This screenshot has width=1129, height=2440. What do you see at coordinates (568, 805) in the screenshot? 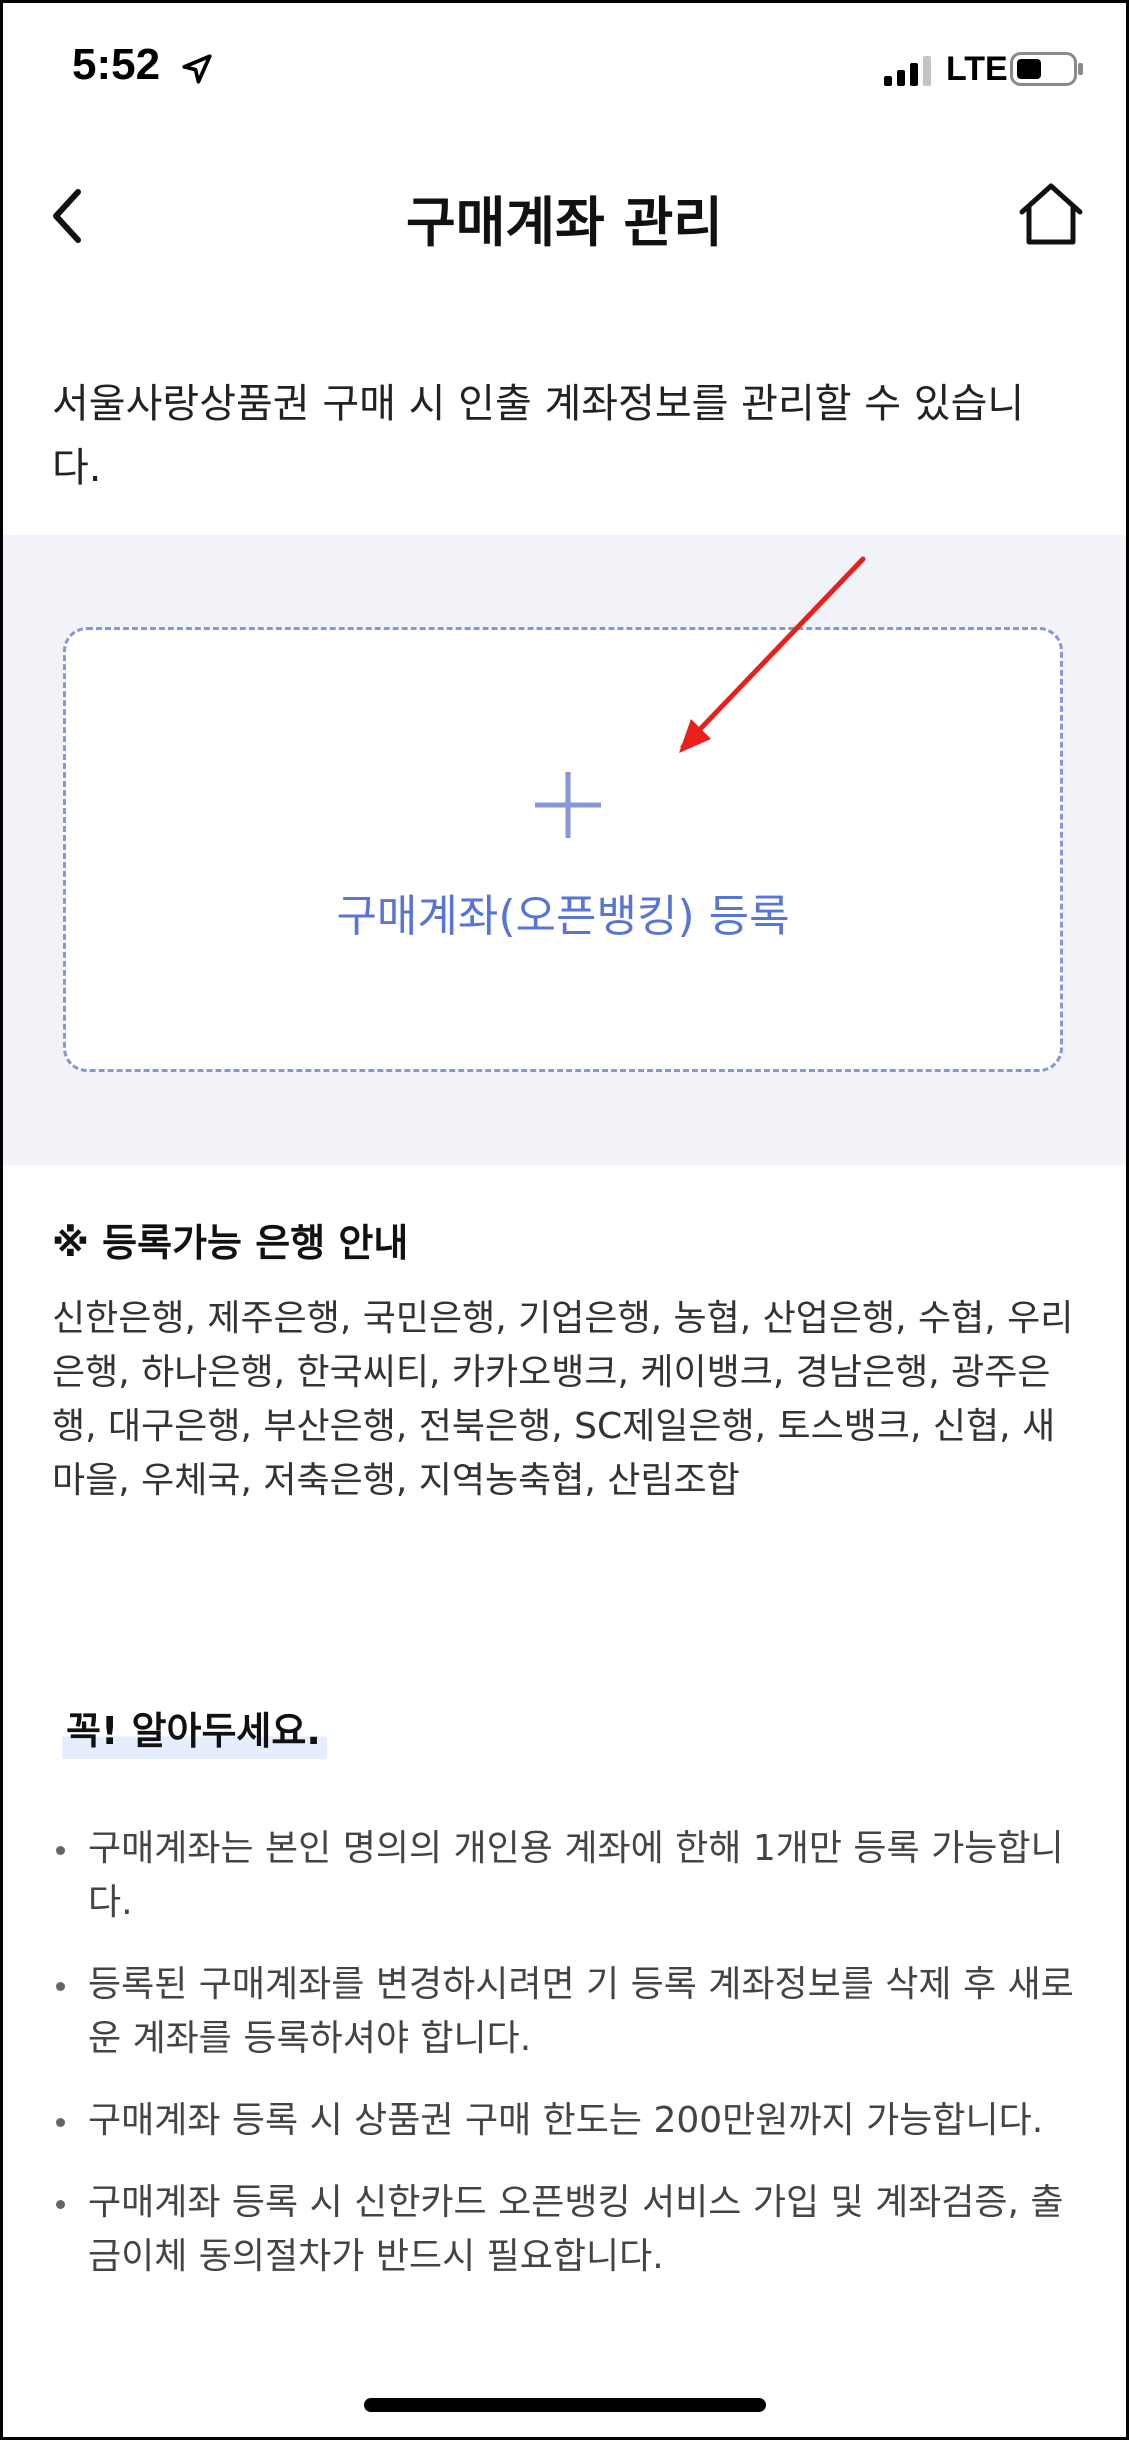
I see `plus-icon` at bounding box center [568, 805].